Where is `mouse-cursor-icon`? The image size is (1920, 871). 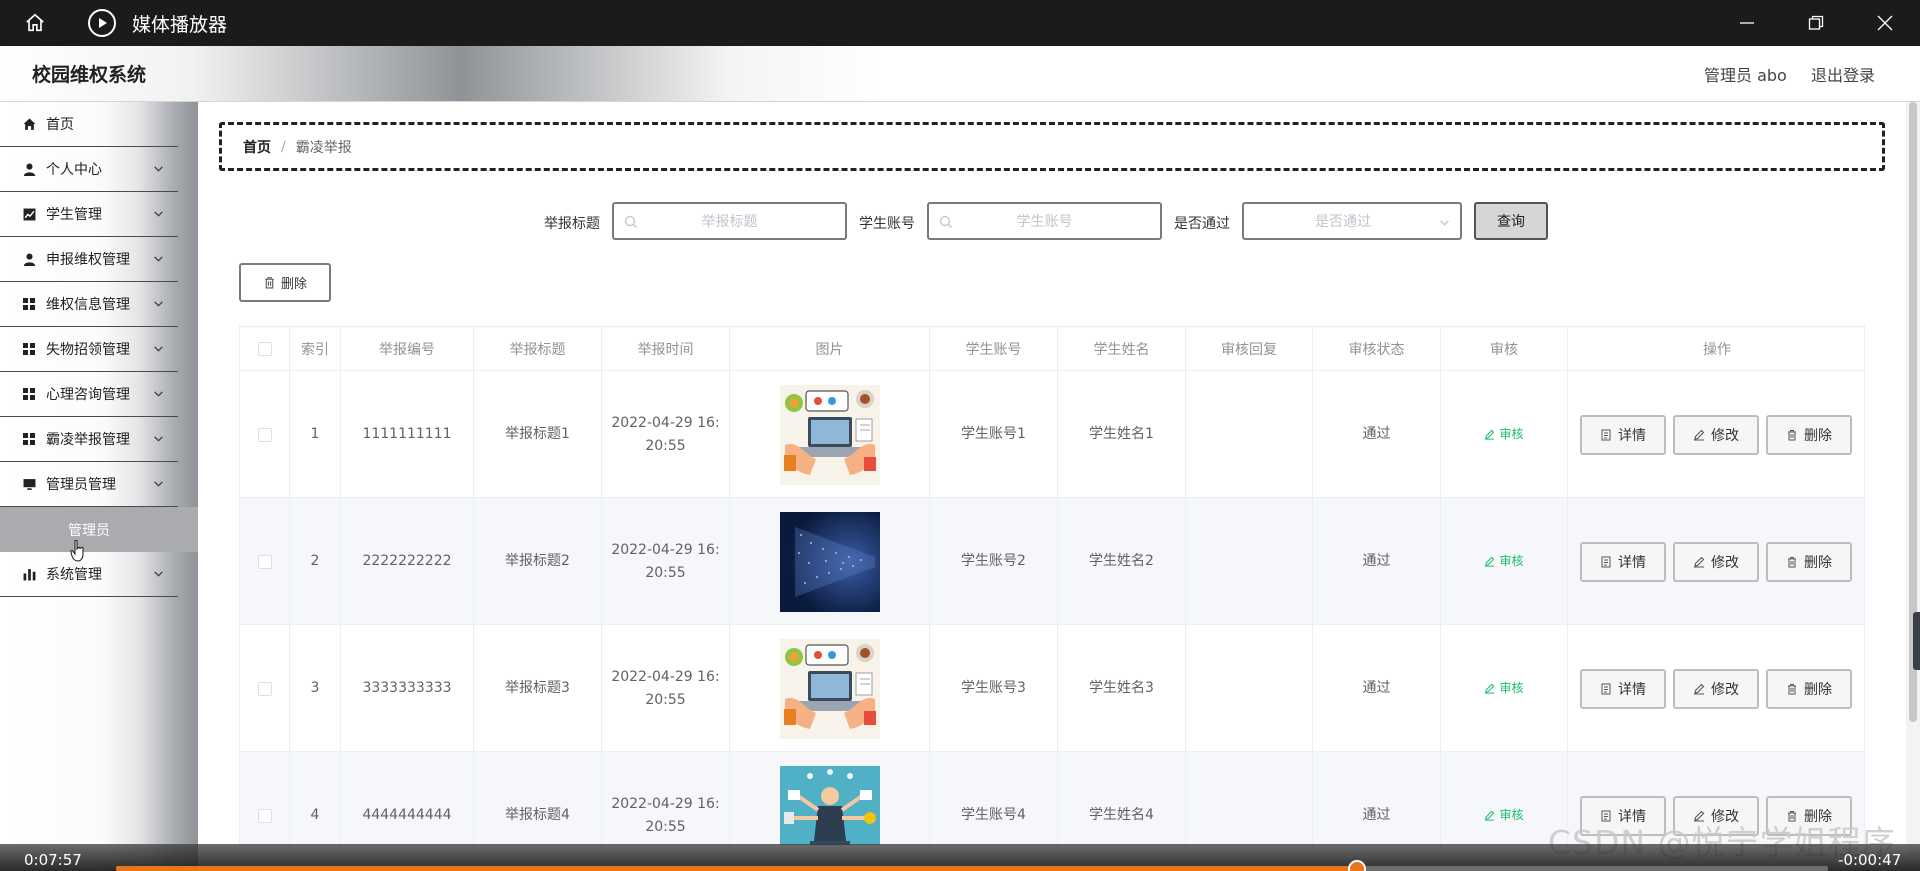 mouse-cursor-icon is located at coordinates (77, 551).